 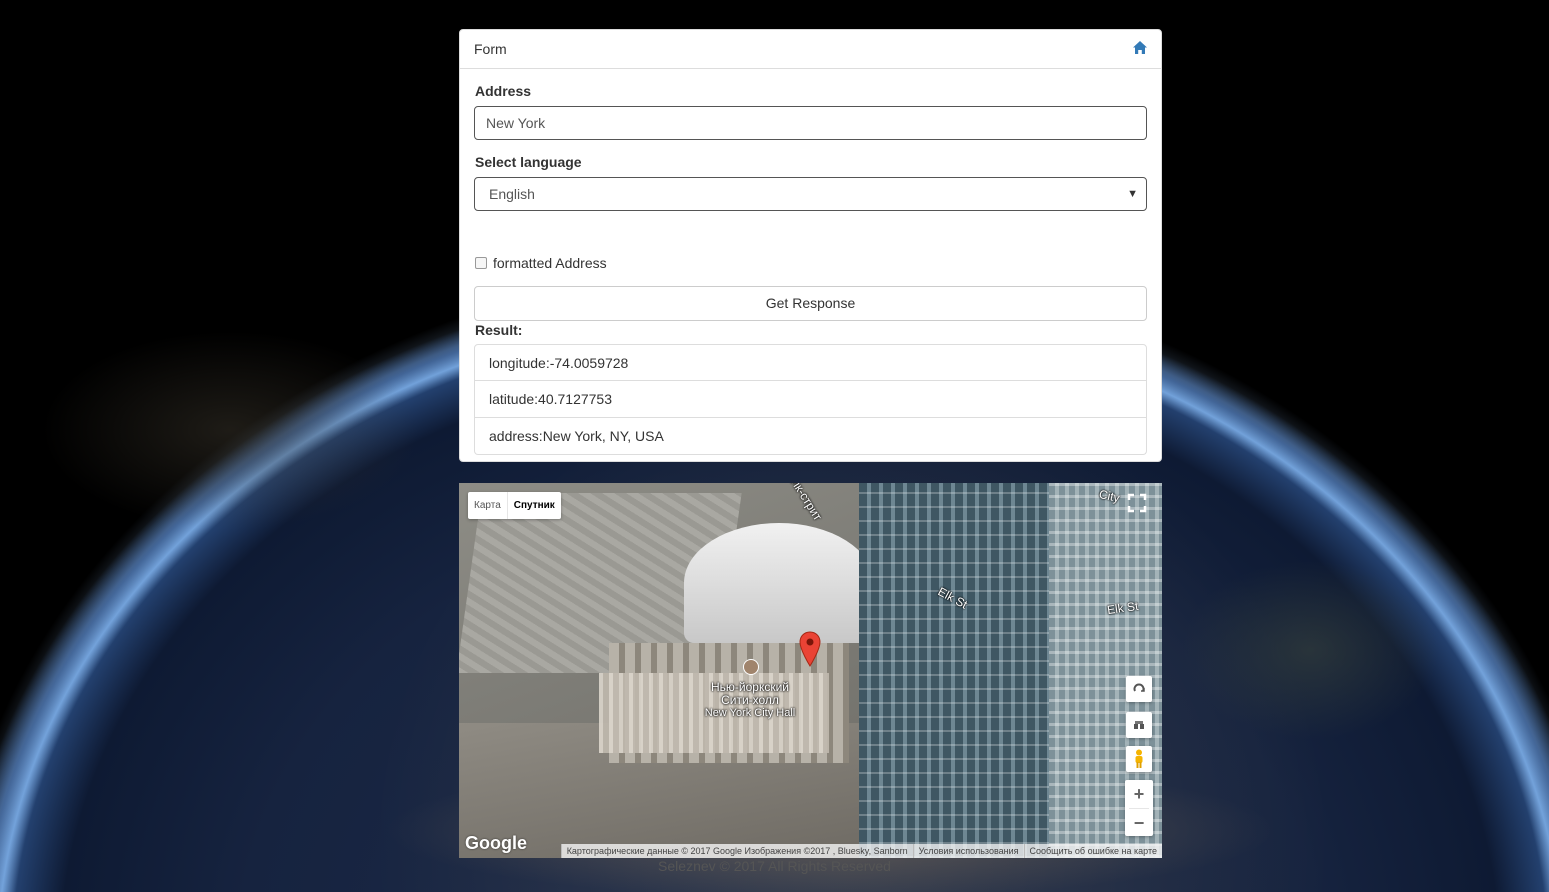 What do you see at coordinates (1139, 794) in the screenshot?
I see `zoom-in-button: +` at bounding box center [1139, 794].